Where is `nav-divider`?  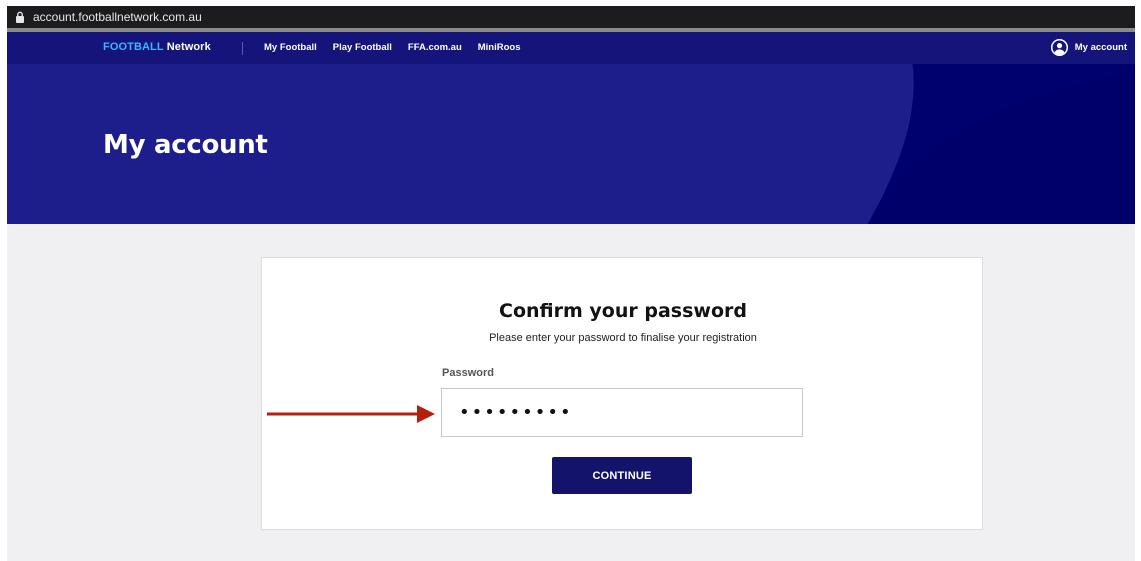 nav-divider is located at coordinates (242, 48).